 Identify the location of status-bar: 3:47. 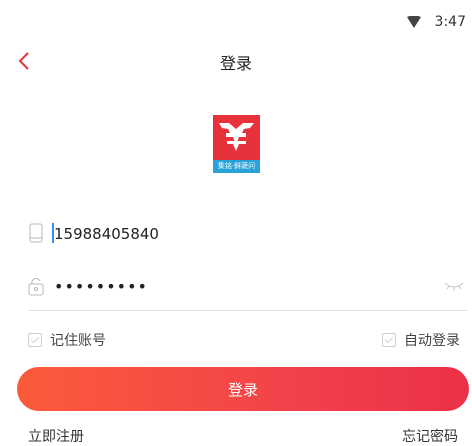
(236, 16).